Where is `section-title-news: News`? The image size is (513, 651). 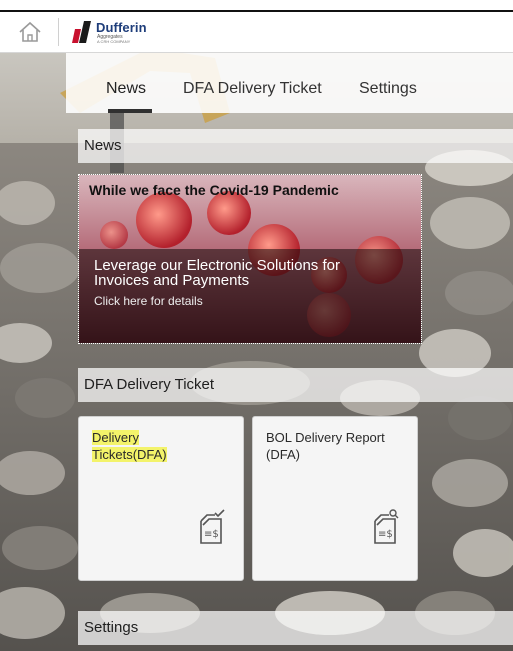
section-title-news: News is located at coordinates (295, 146).